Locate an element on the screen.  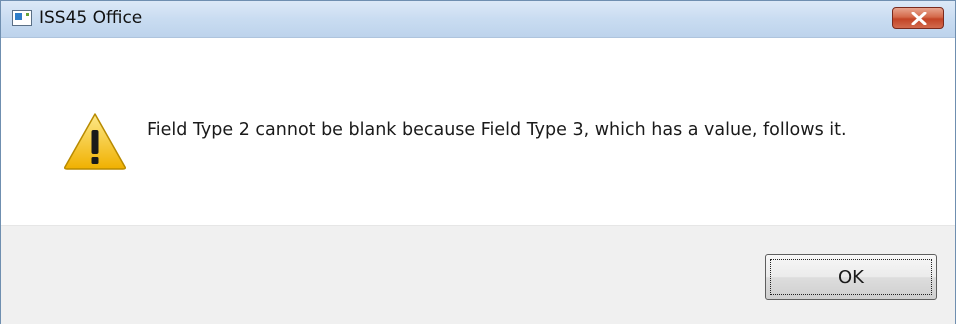
ok-button-label: OK is located at coordinates (851, 277).